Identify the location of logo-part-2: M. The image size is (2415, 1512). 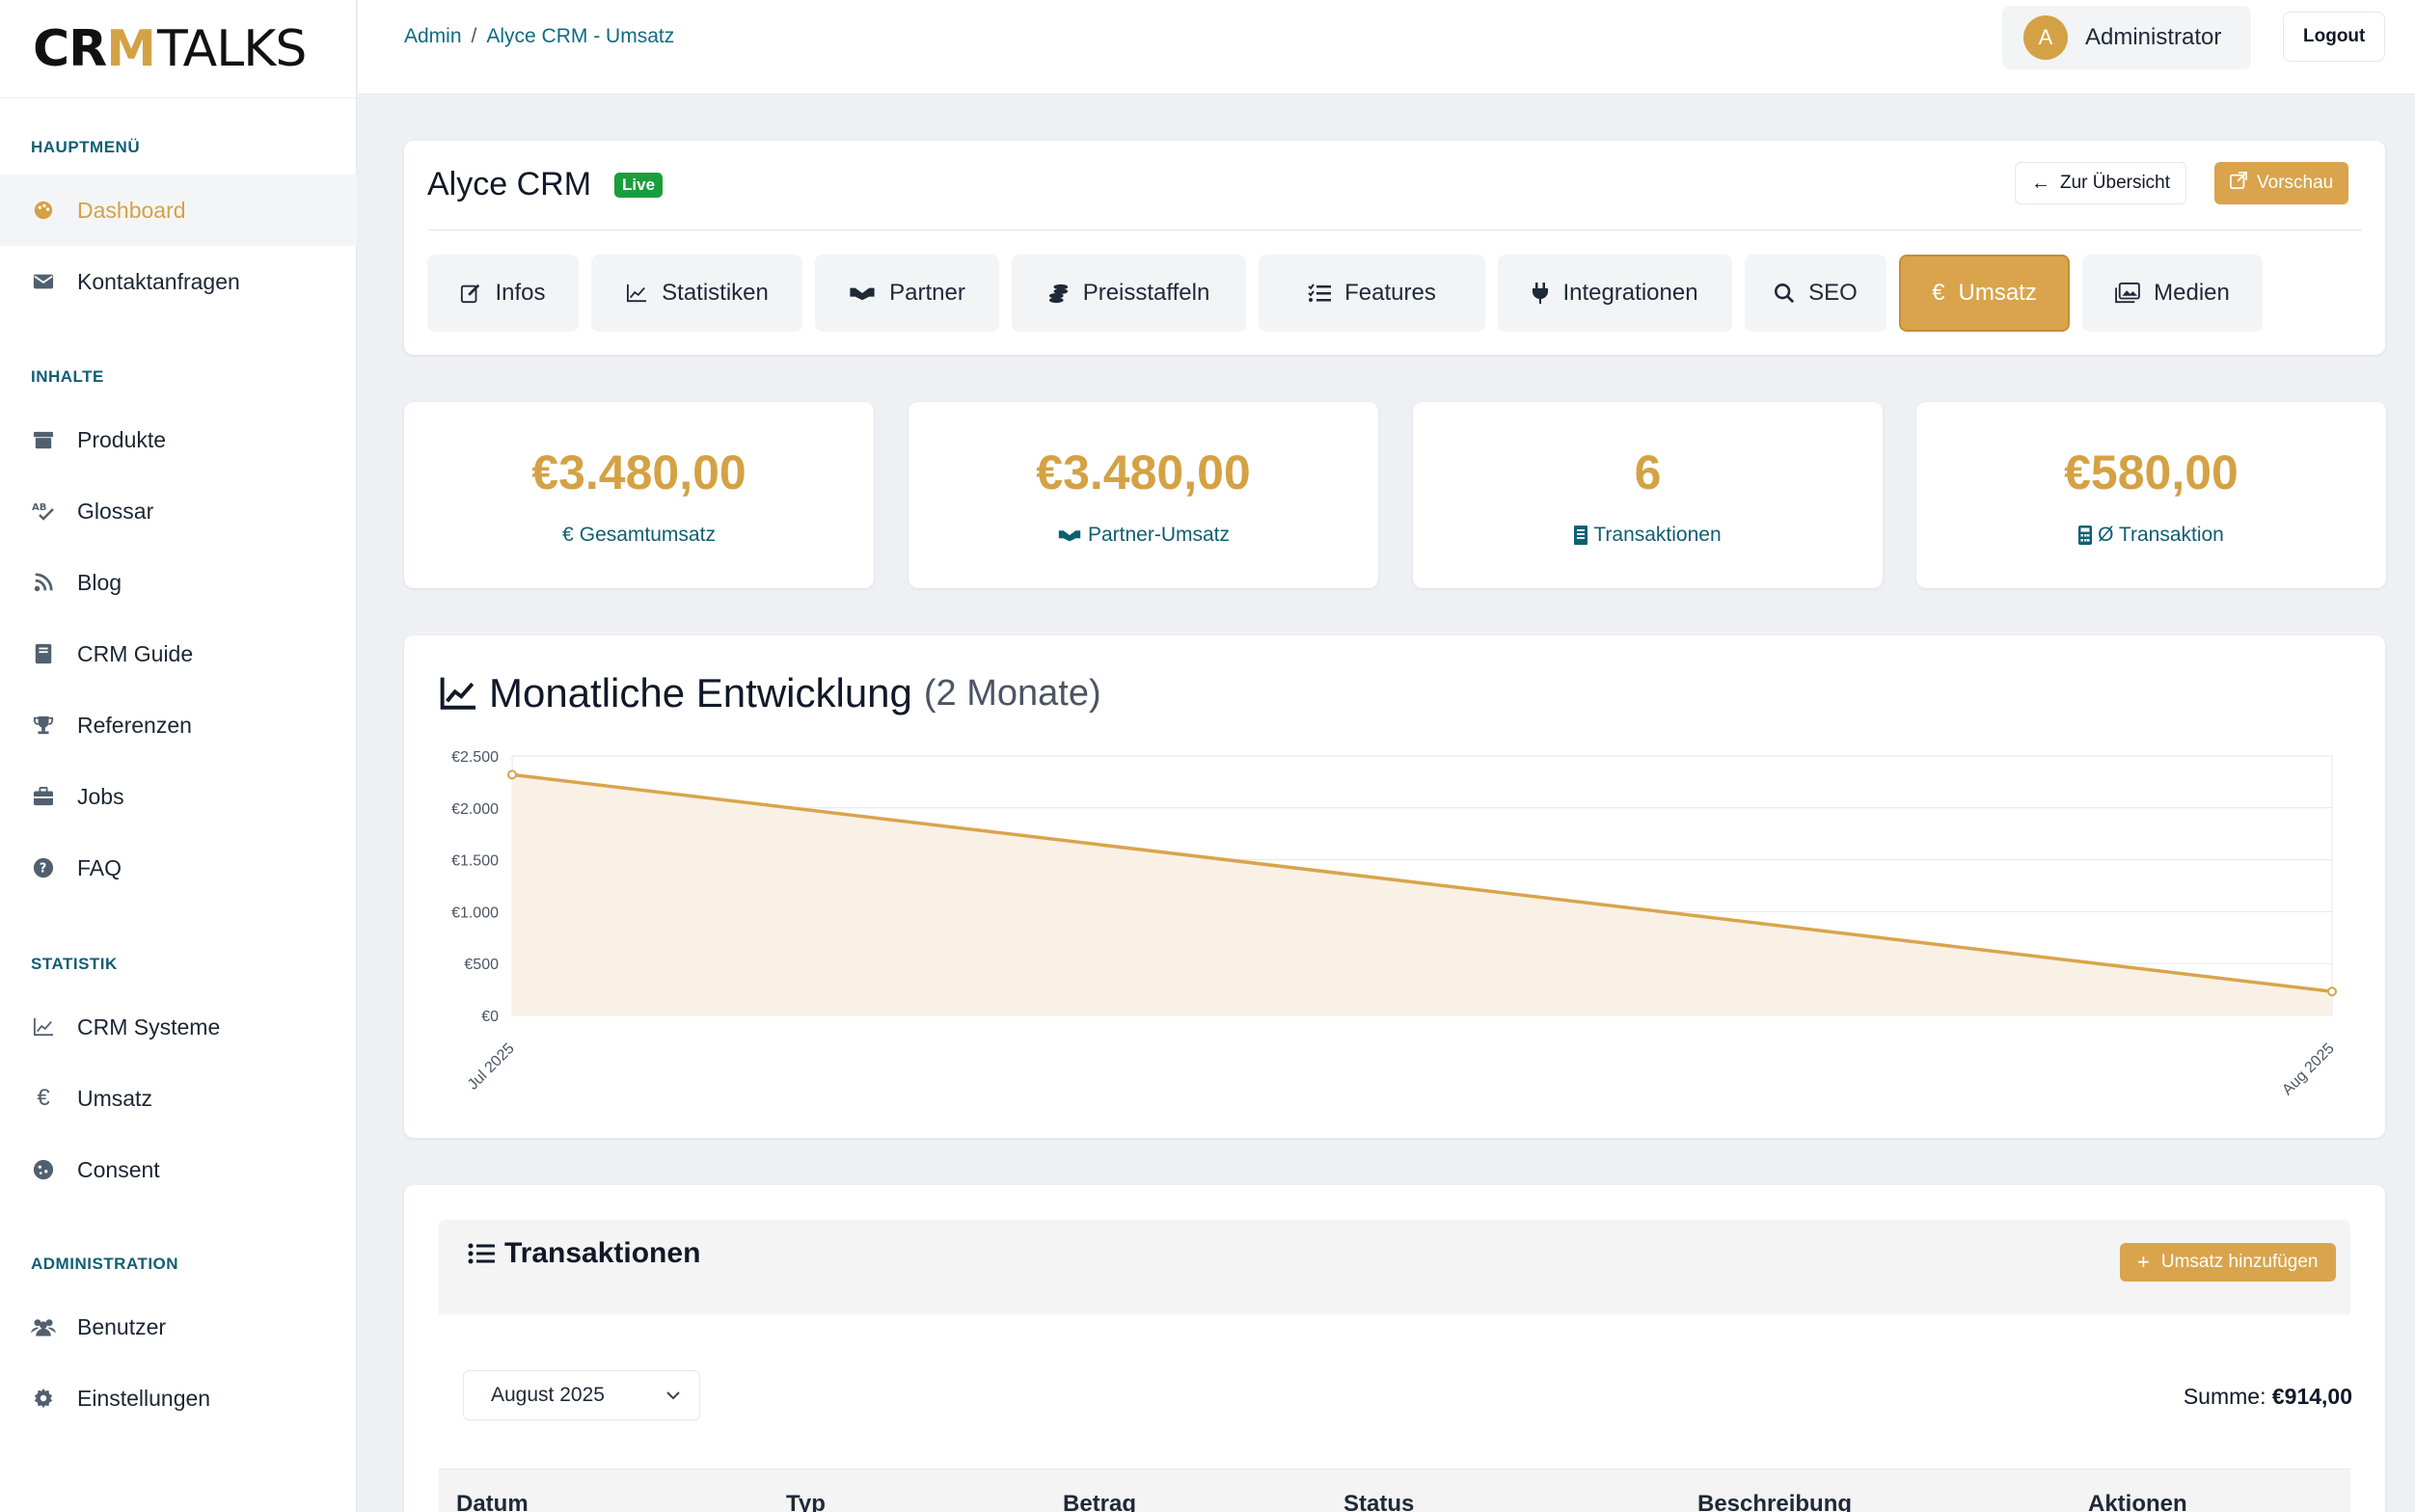
(131, 48).